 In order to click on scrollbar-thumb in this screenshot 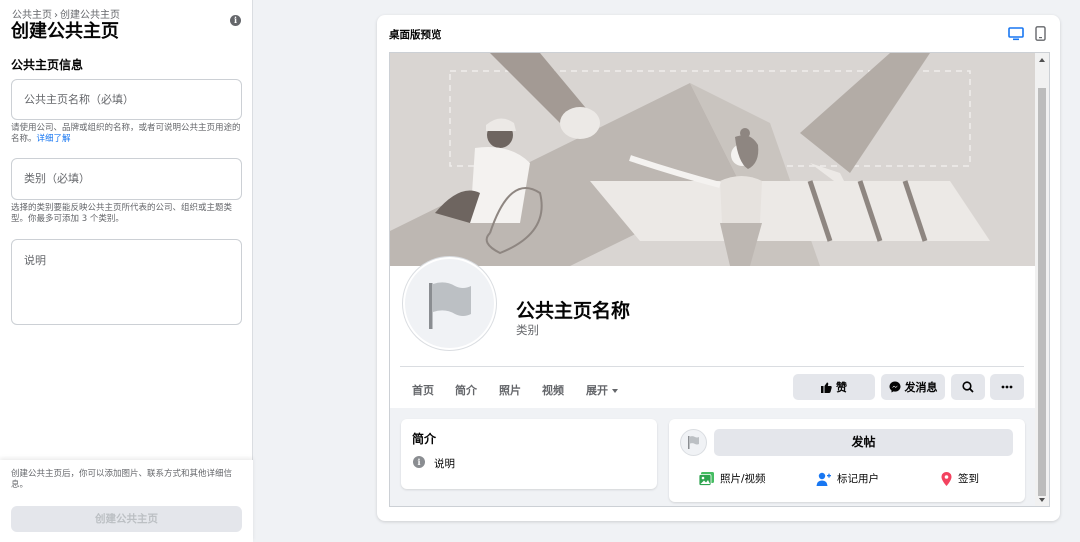, I will do `click(1042, 292)`.